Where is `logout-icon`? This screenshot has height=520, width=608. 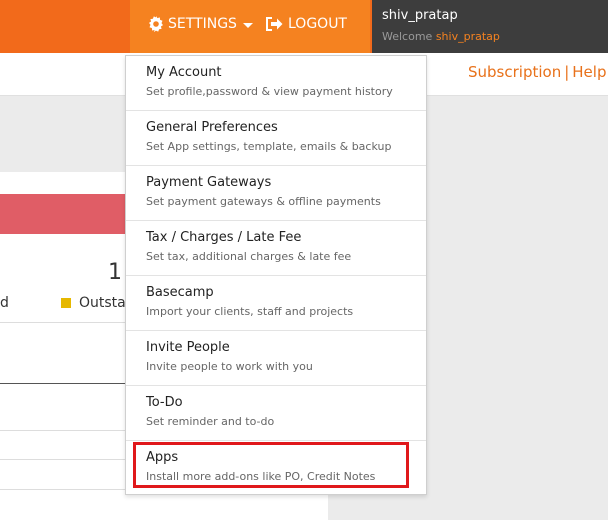
logout-icon is located at coordinates (274, 24).